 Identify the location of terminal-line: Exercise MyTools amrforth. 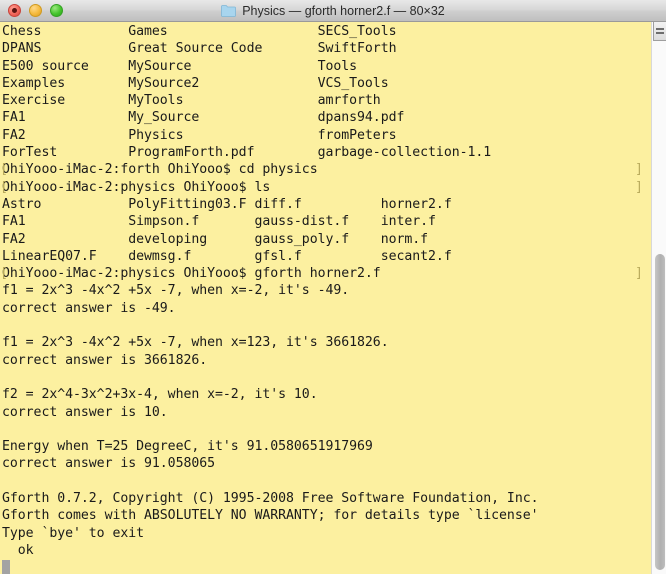
(270, 100).